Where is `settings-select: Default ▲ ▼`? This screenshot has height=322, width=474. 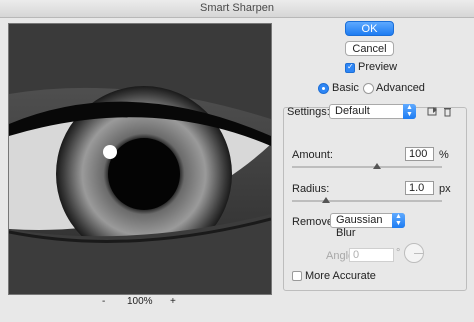 settings-select: Default ▲ ▼ is located at coordinates (372, 111).